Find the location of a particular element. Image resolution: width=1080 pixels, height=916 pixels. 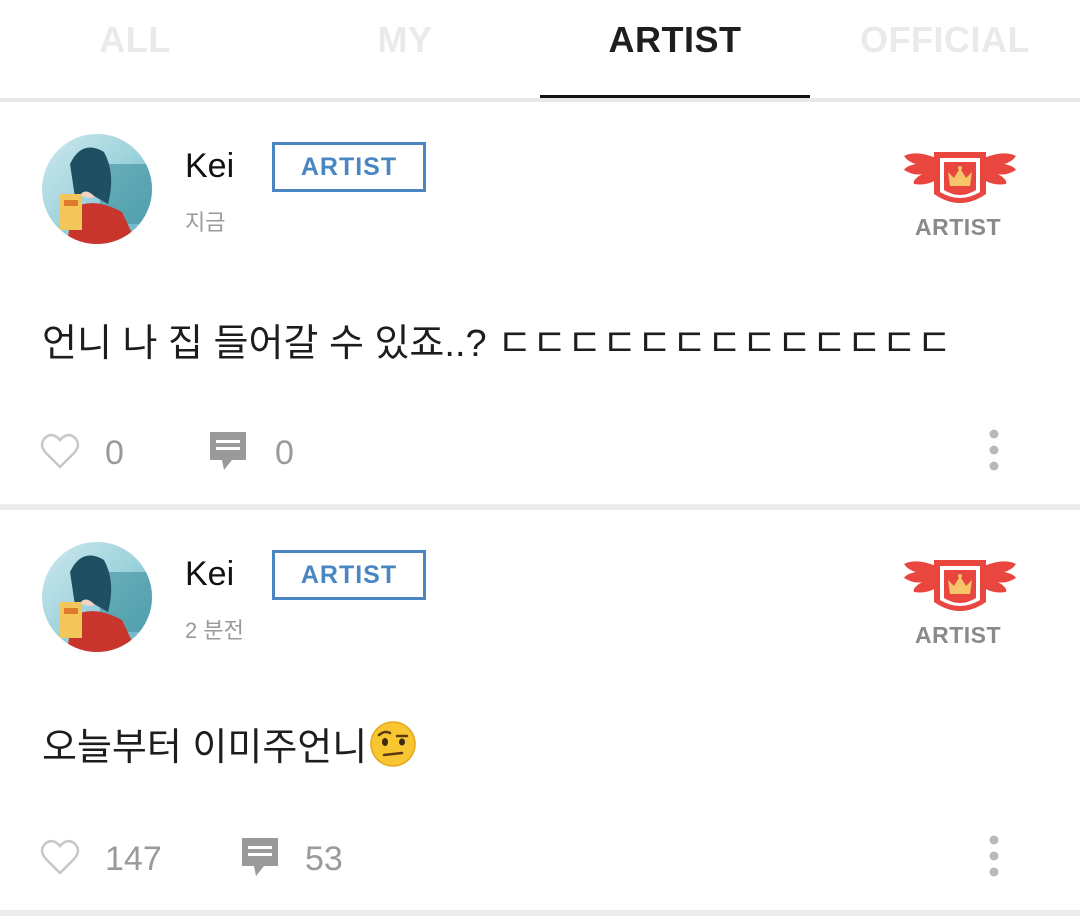

post-text: 오늘부터 이미주언니 is located at coordinates (205, 748).